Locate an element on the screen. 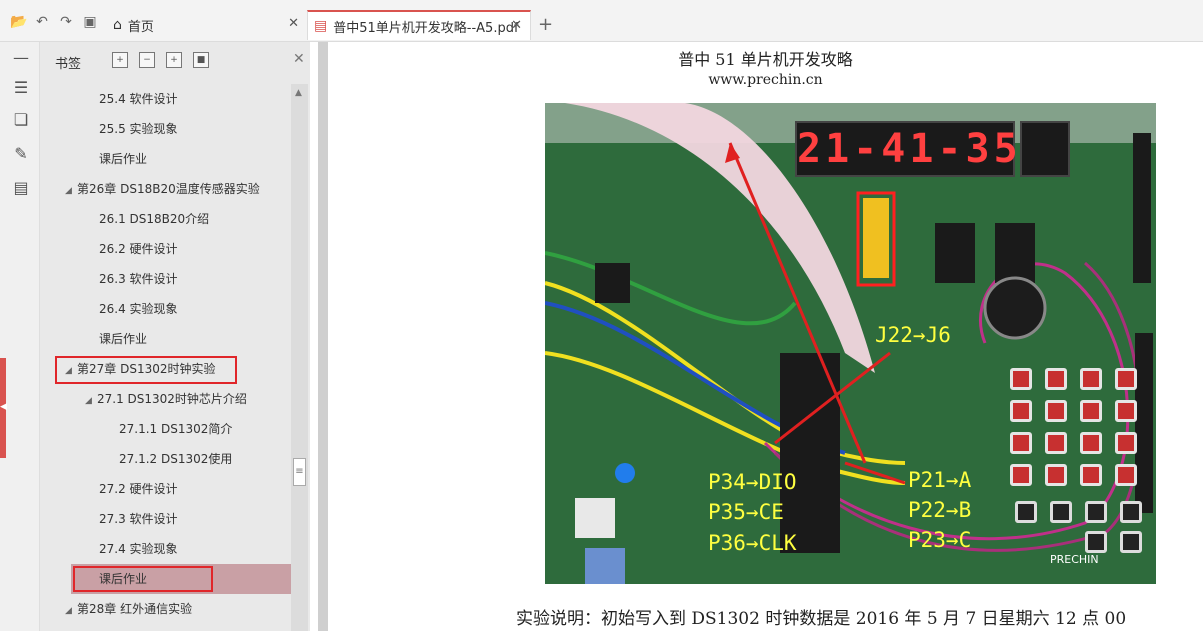 The image size is (1203, 631). collapse-icon: — is located at coordinates (21, 57).